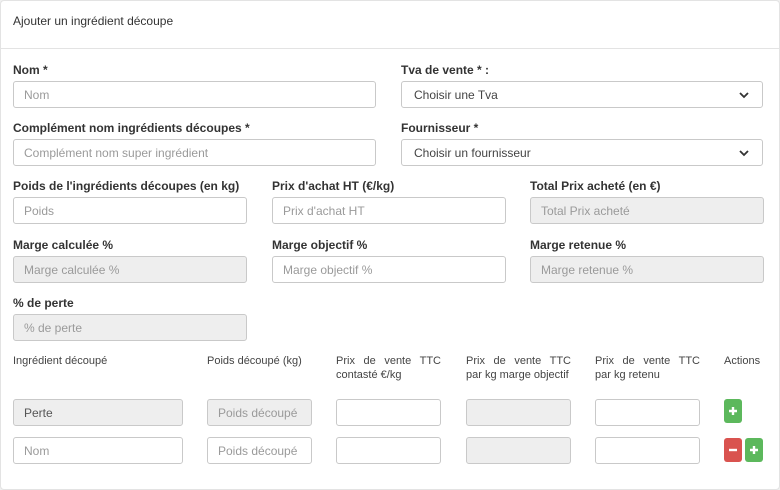 Image resolution: width=780 pixels, height=490 pixels. I want to click on col-header-prix-constate: Prix de vente TTC contasté €/kg, so click(388, 368).